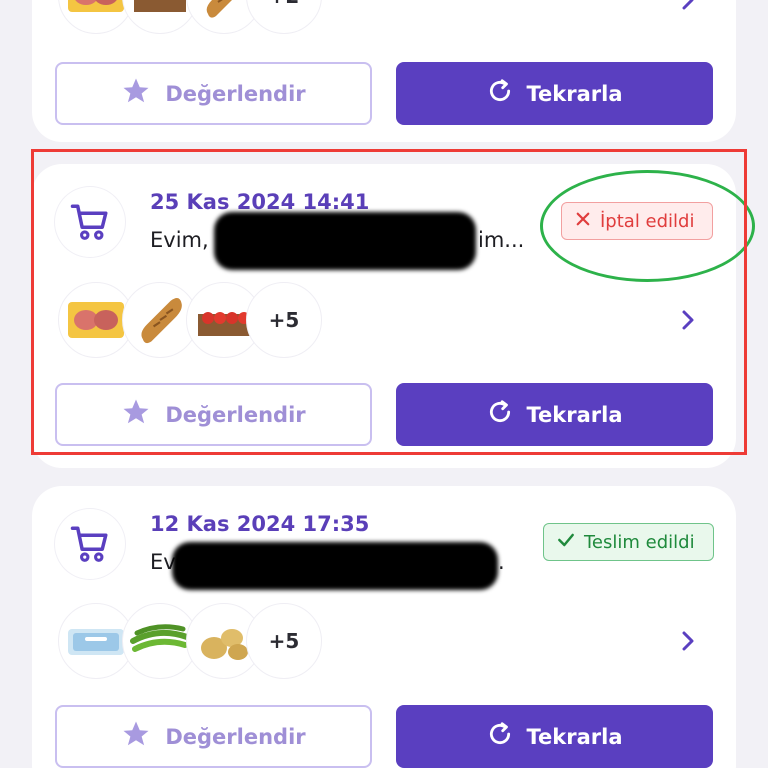 The image size is (768, 768). What do you see at coordinates (647, 221) in the screenshot?
I see `status-badge-label: İptal edildi` at bounding box center [647, 221].